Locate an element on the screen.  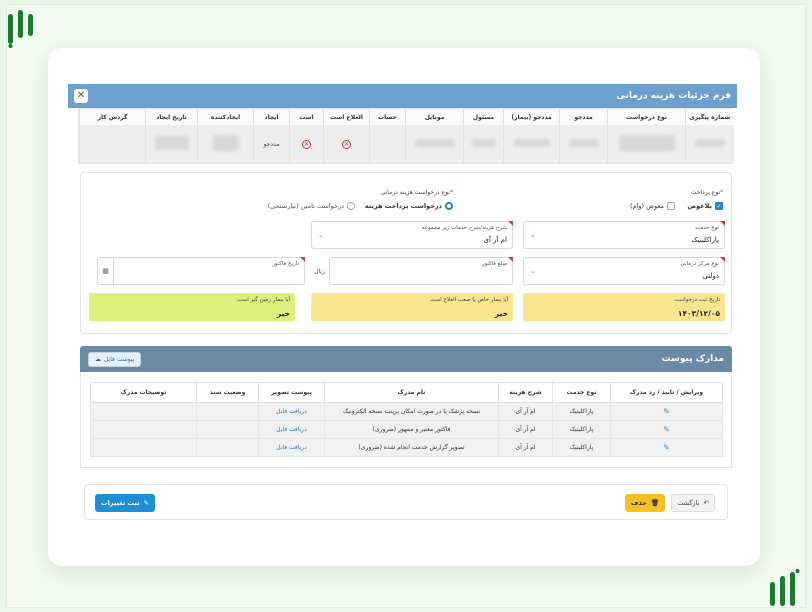
center-type-select: نوع مرکز درمانی دولتی ⌄ is located at coordinates (624, 271).